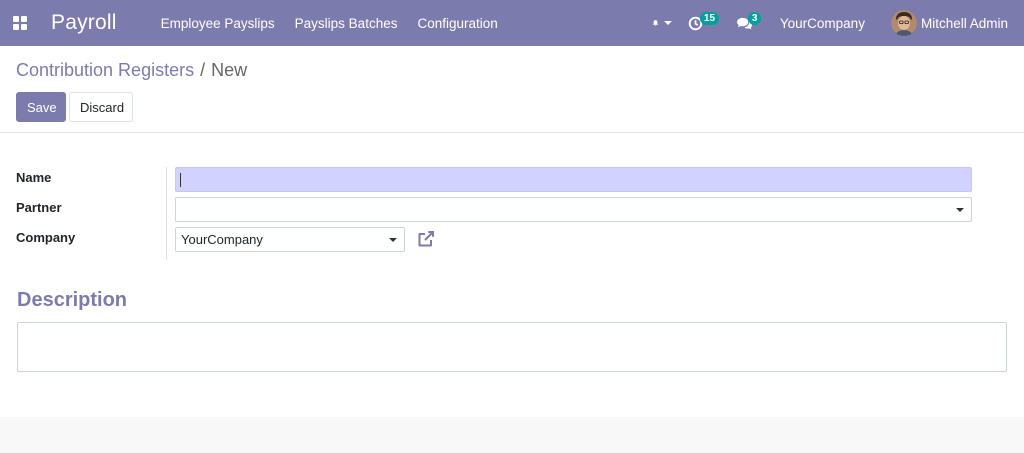 The width and height of the screenshot is (1024, 453). I want to click on activities-button: 15, so click(704, 23).